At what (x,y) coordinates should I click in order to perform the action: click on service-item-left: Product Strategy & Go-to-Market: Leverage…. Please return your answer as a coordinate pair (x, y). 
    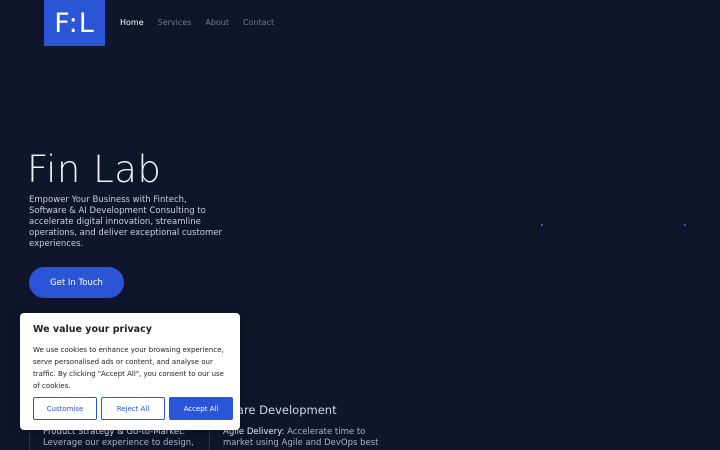
    Looking at the image, I should click on (123, 438).